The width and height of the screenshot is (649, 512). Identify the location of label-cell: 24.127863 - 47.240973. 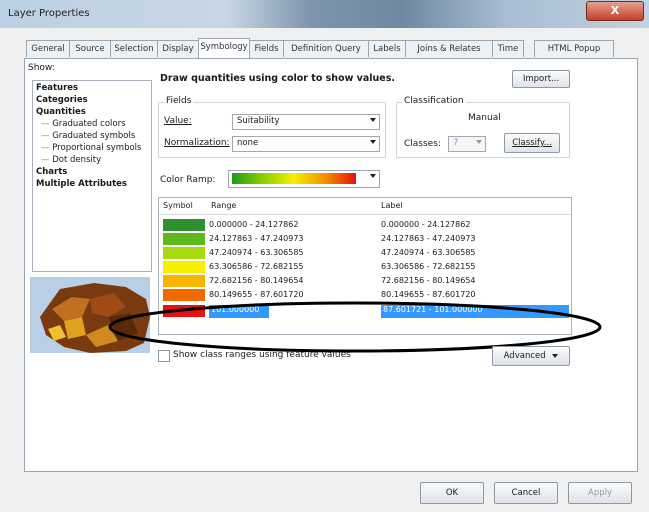
(428, 238).